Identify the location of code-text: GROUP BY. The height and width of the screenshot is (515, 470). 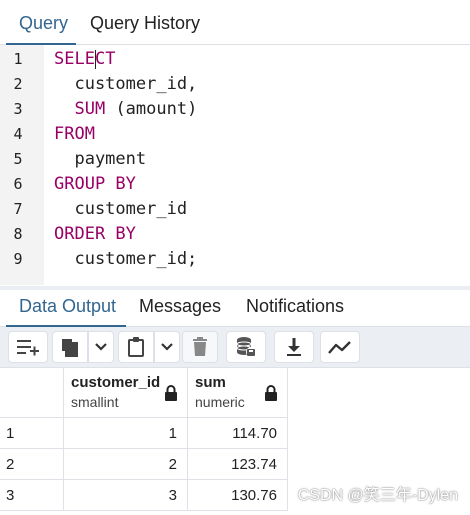
(95, 184).